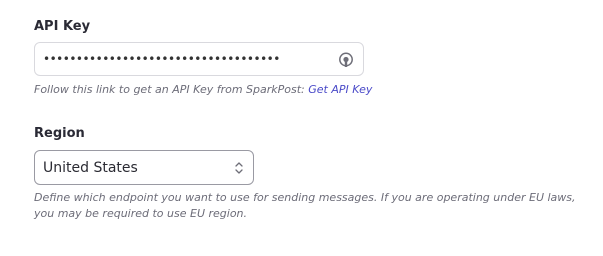  Describe the element at coordinates (185, 59) in the screenshot. I see `api-key-input` at that location.